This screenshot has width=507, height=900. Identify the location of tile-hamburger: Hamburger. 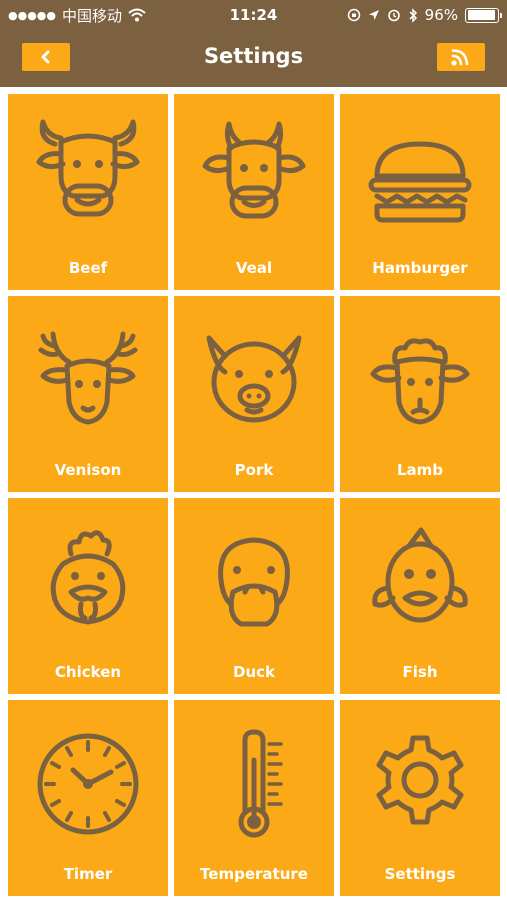
(420, 192).